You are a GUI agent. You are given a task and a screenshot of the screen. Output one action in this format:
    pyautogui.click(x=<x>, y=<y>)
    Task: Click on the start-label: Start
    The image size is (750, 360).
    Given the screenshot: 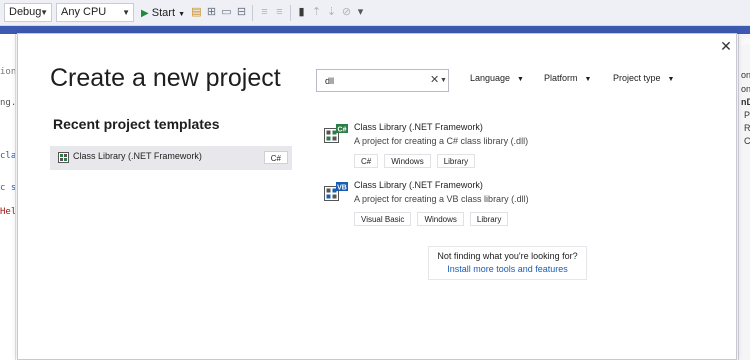 What is the action you would take?
    pyautogui.click(x=163, y=13)
    